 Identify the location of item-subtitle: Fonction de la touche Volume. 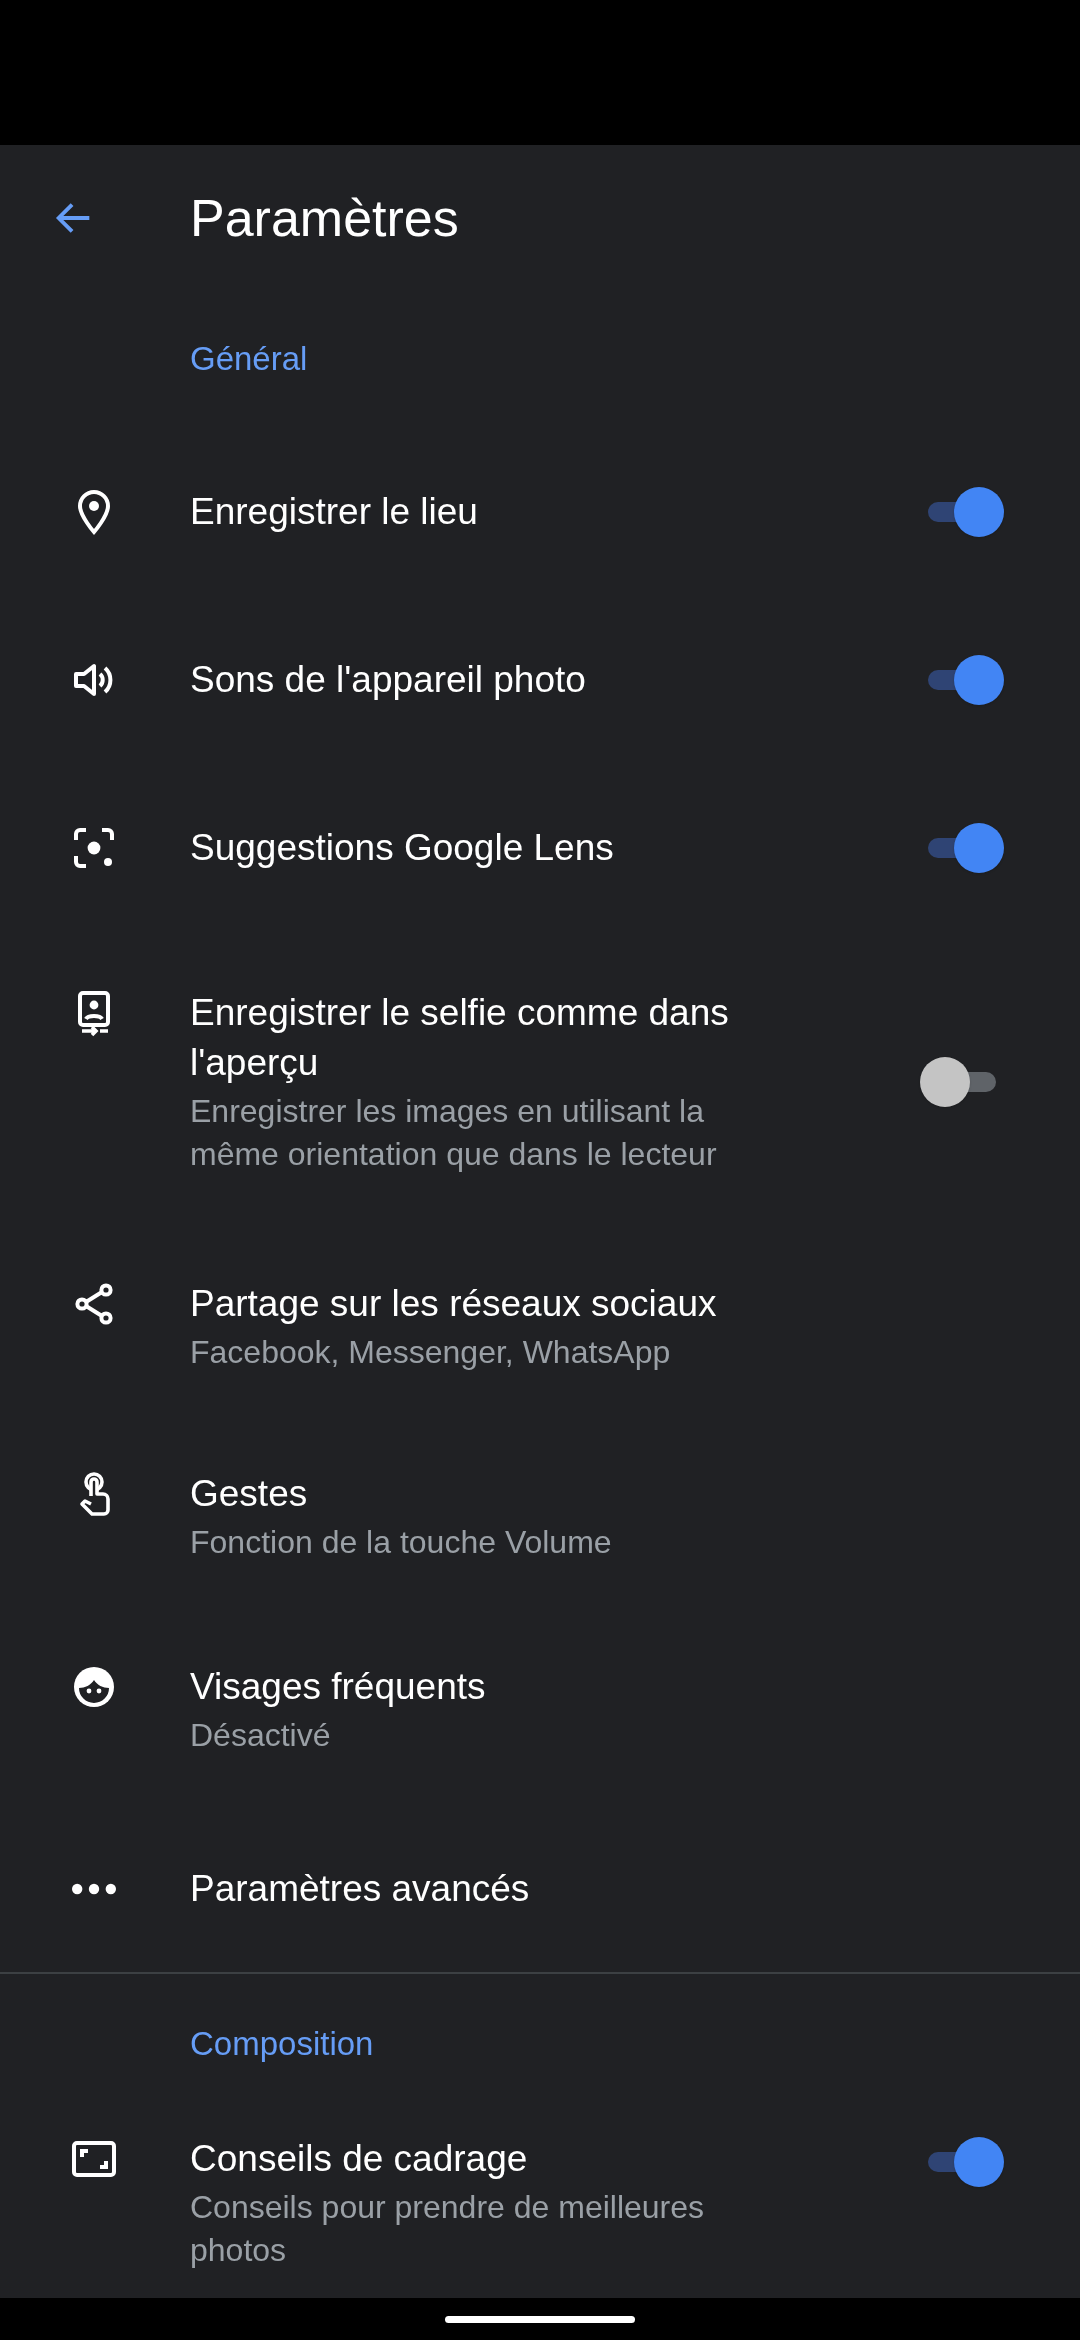
(401, 1542).